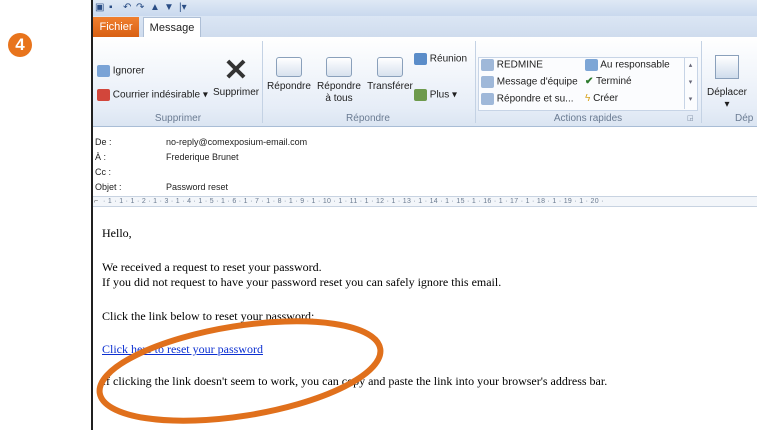  What do you see at coordinates (289, 67) in the screenshot?
I see `reply-icon` at bounding box center [289, 67].